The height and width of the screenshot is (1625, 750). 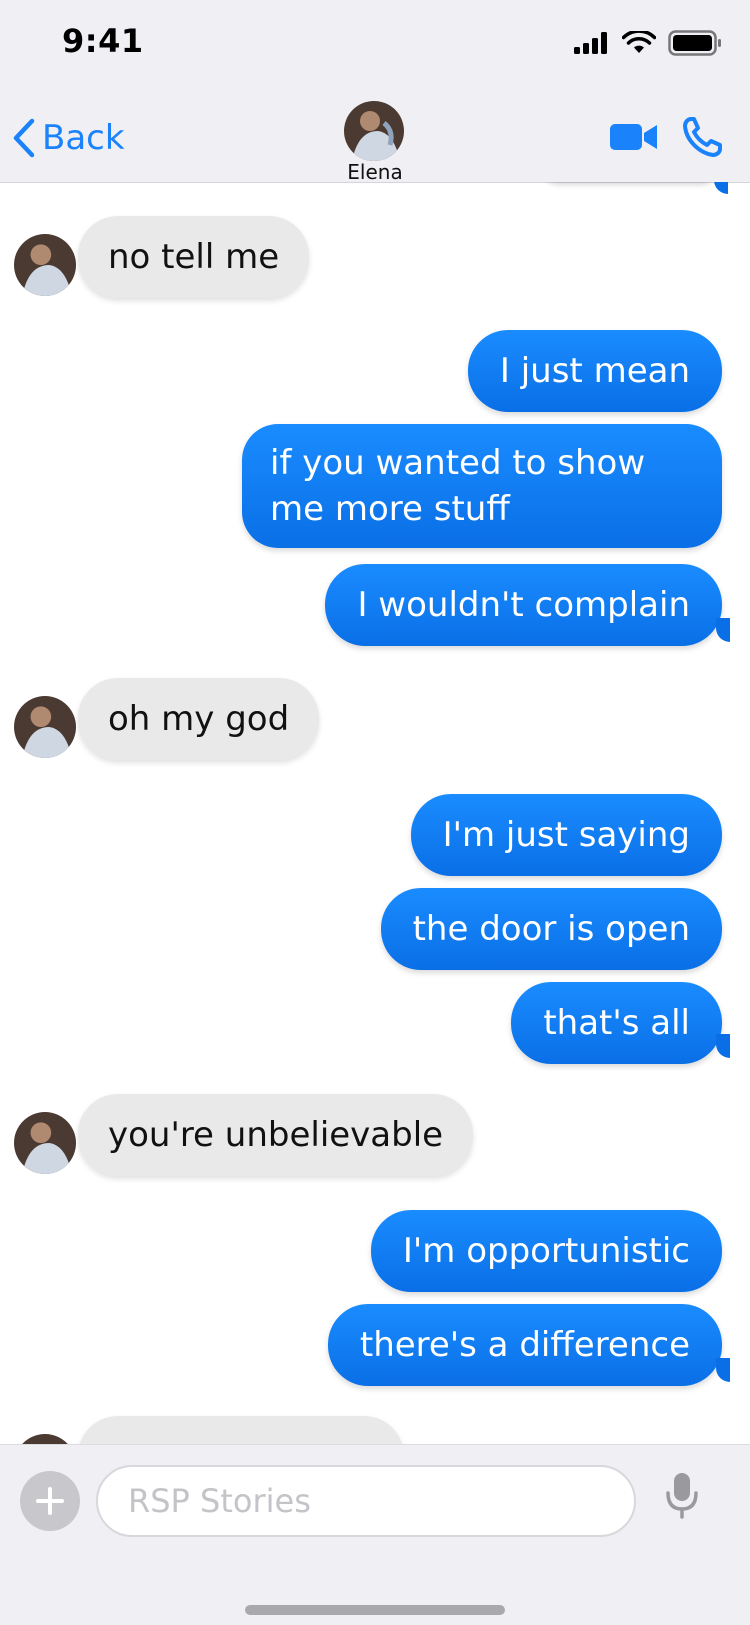 I want to click on sent-message: I'm just saying, so click(x=566, y=835).